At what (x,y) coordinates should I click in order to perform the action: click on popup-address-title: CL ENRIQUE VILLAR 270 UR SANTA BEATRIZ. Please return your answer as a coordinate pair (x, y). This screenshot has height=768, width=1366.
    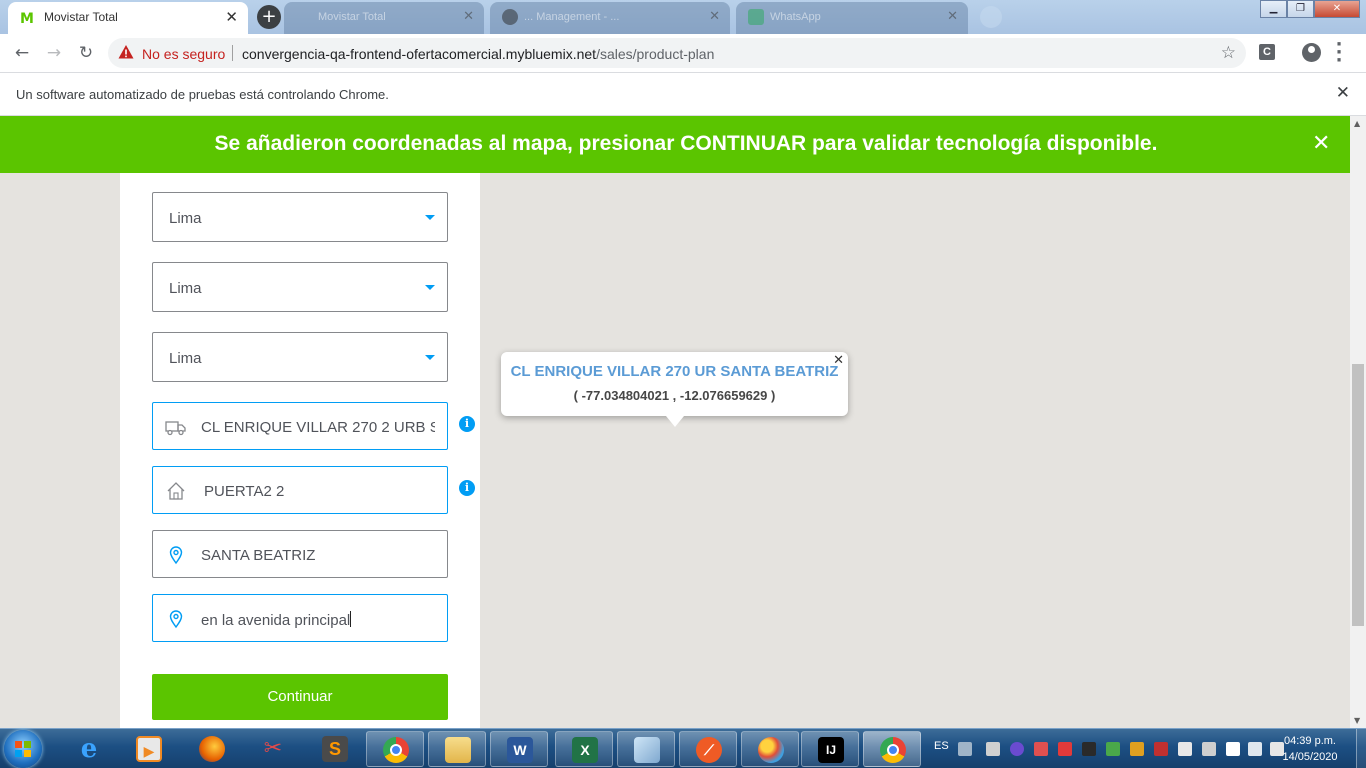
    Looking at the image, I should click on (674, 371).